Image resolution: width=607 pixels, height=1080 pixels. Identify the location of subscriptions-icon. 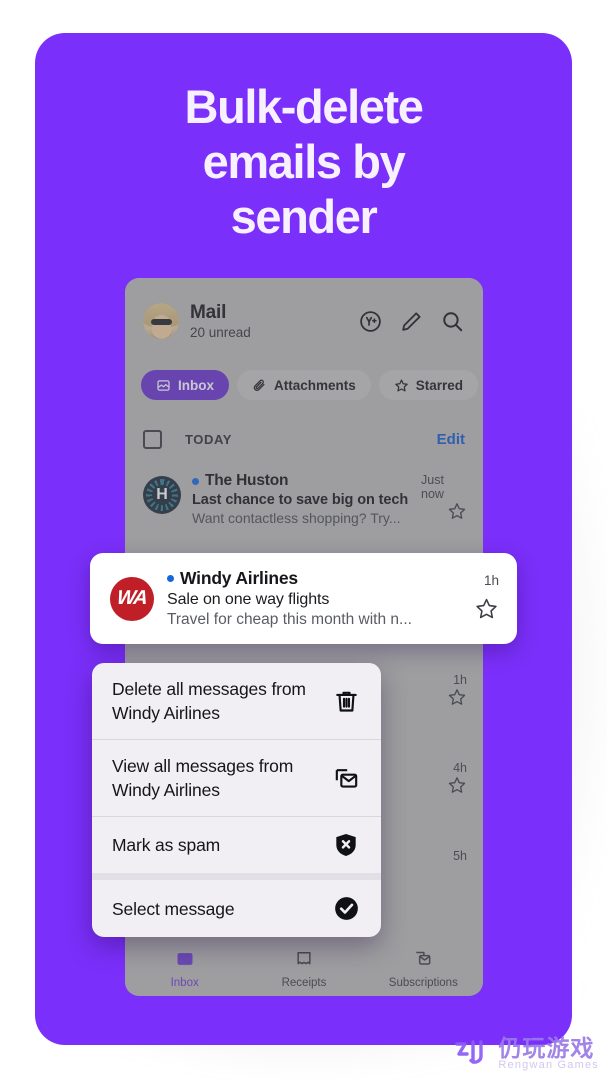
(423, 961).